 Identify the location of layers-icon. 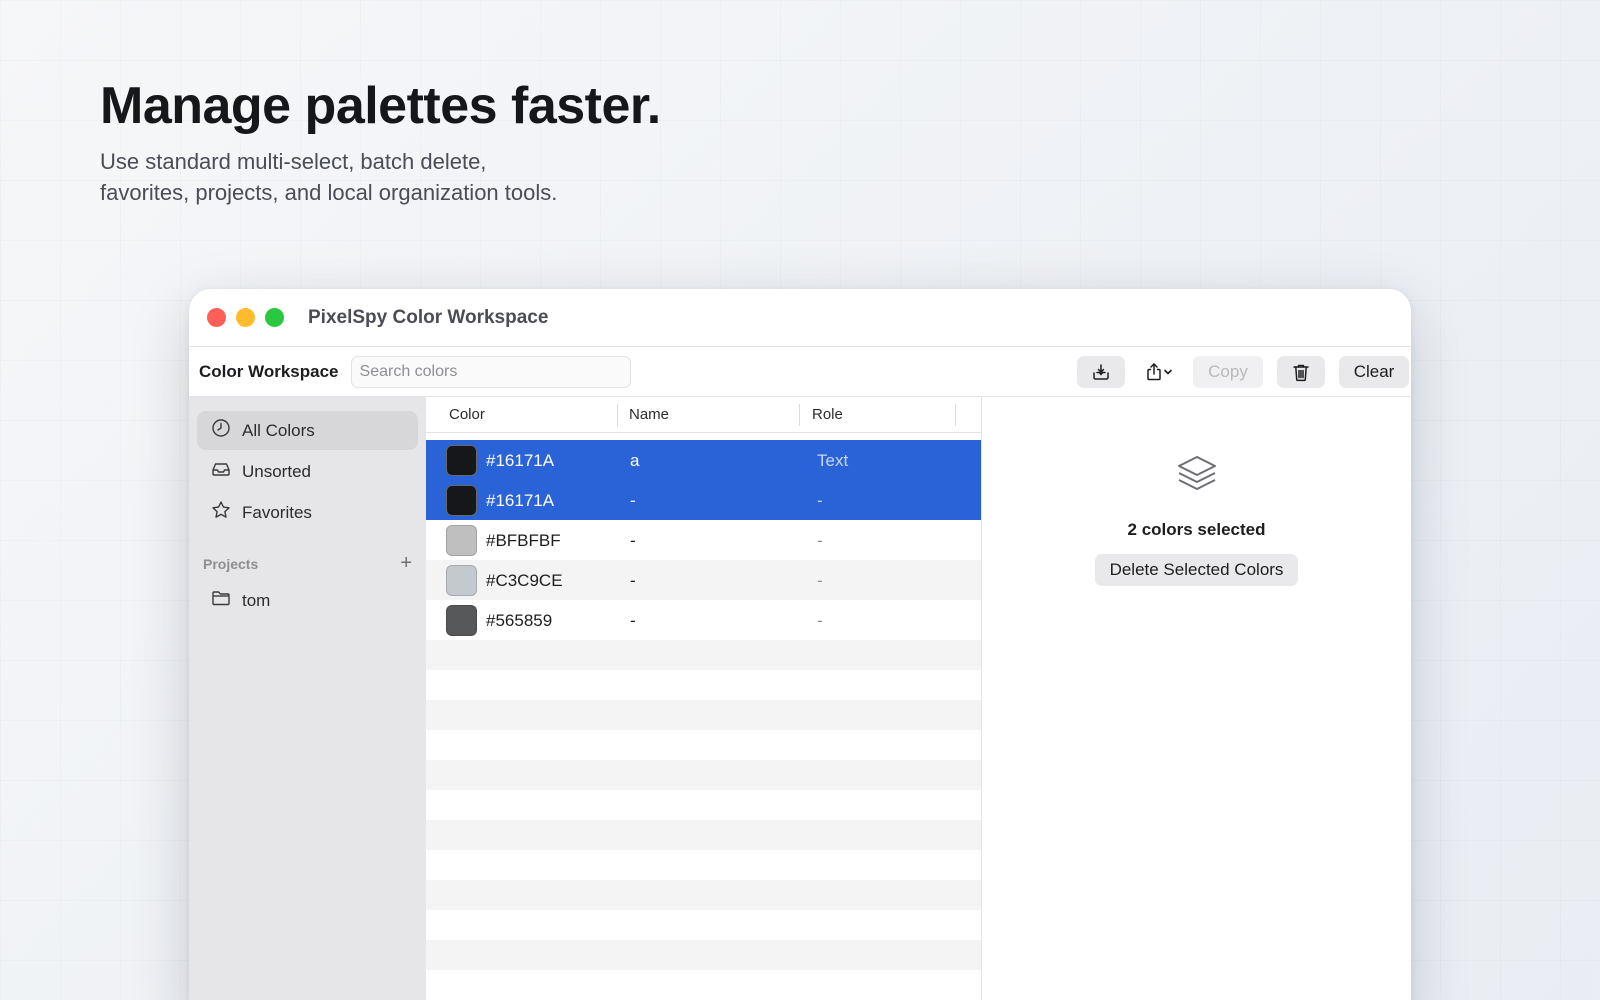
(1197, 477).